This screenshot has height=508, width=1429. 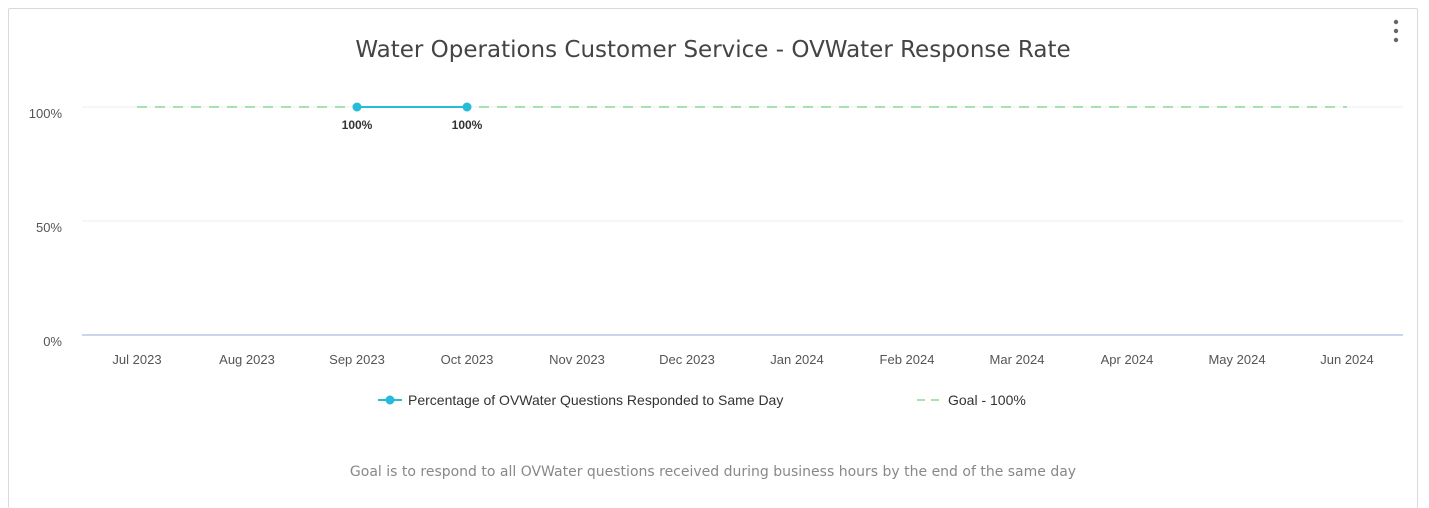 What do you see at coordinates (46, 113) in the screenshot?
I see `y-tick-label: 100%` at bounding box center [46, 113].